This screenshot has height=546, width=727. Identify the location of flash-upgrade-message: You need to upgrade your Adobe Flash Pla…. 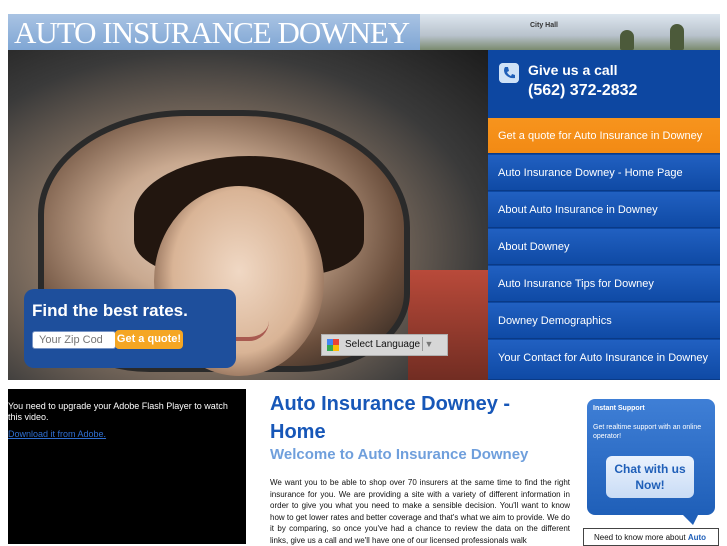
(118, 411).